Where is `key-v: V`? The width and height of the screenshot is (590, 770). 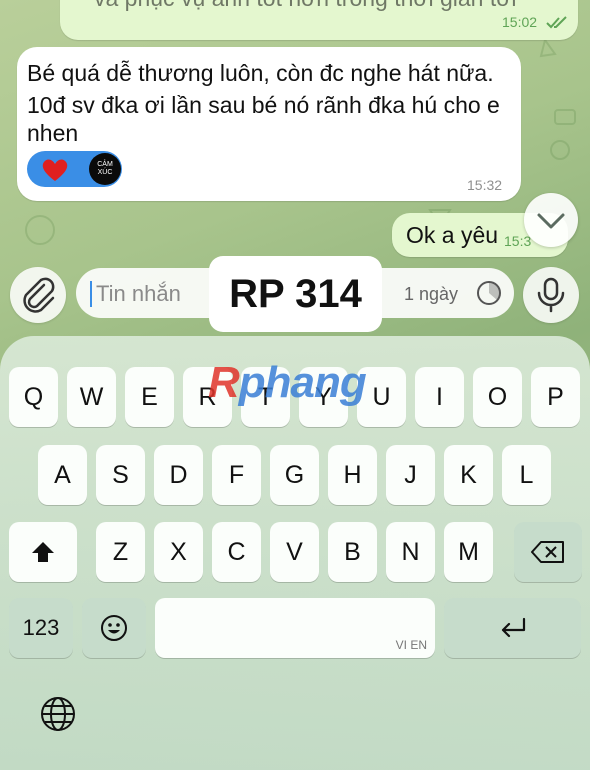 key-v: V is located at coordinates (294, 552).